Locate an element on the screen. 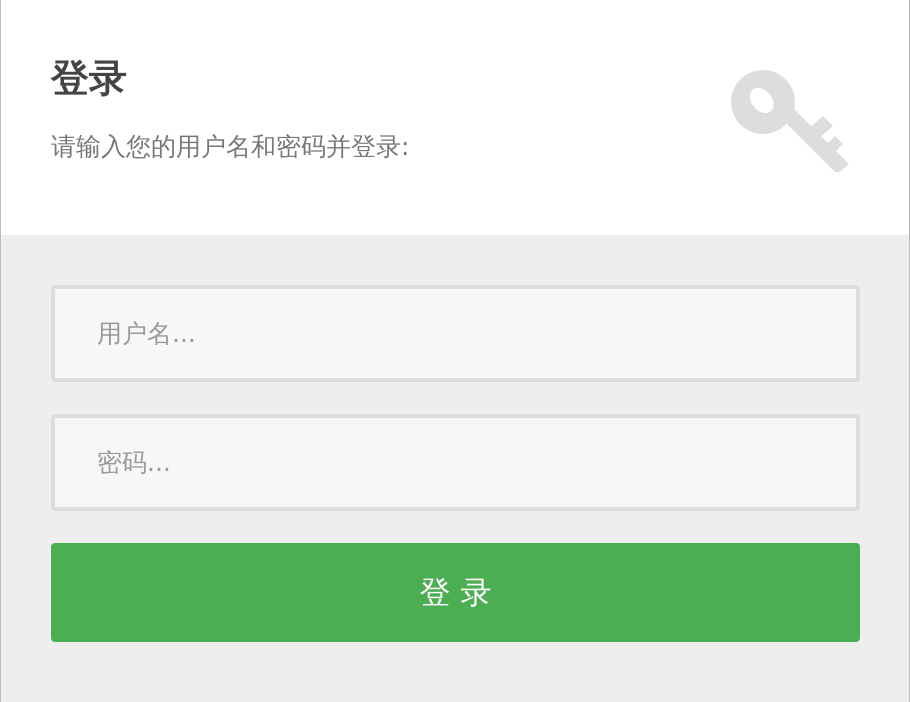 This screenshot has height=702, width=910. form-subtitle: 请输入您的用户名和密码并登录: is located at coordinates (230, 147).